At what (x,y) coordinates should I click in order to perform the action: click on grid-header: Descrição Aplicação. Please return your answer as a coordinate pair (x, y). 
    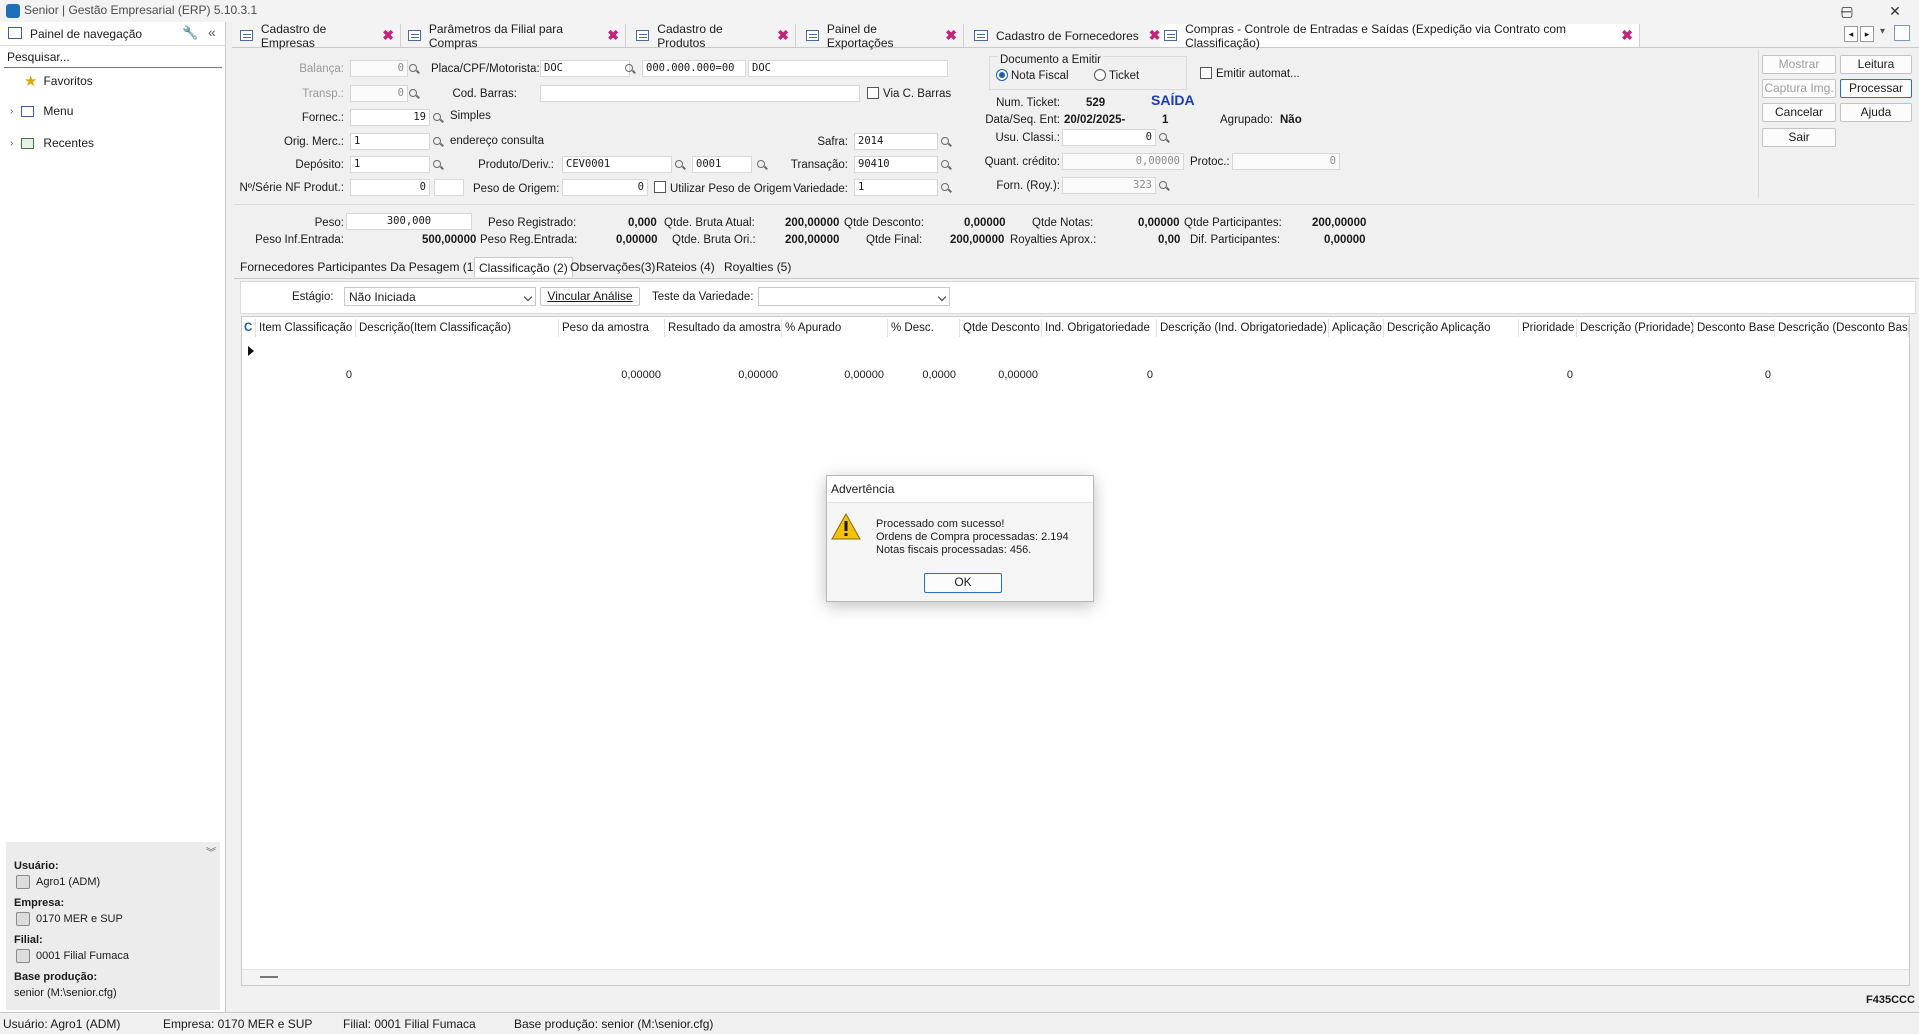
    Looking at the image, I should click on (1451, 328).